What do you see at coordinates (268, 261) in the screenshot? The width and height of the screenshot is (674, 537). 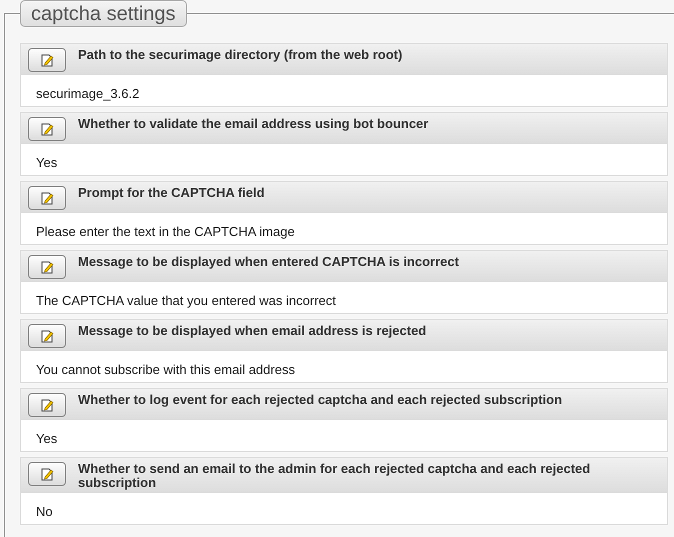 I see `setting-label: Message to be displayed when entered CAPTCHA is incorrect` at bounding box center [268, 261].